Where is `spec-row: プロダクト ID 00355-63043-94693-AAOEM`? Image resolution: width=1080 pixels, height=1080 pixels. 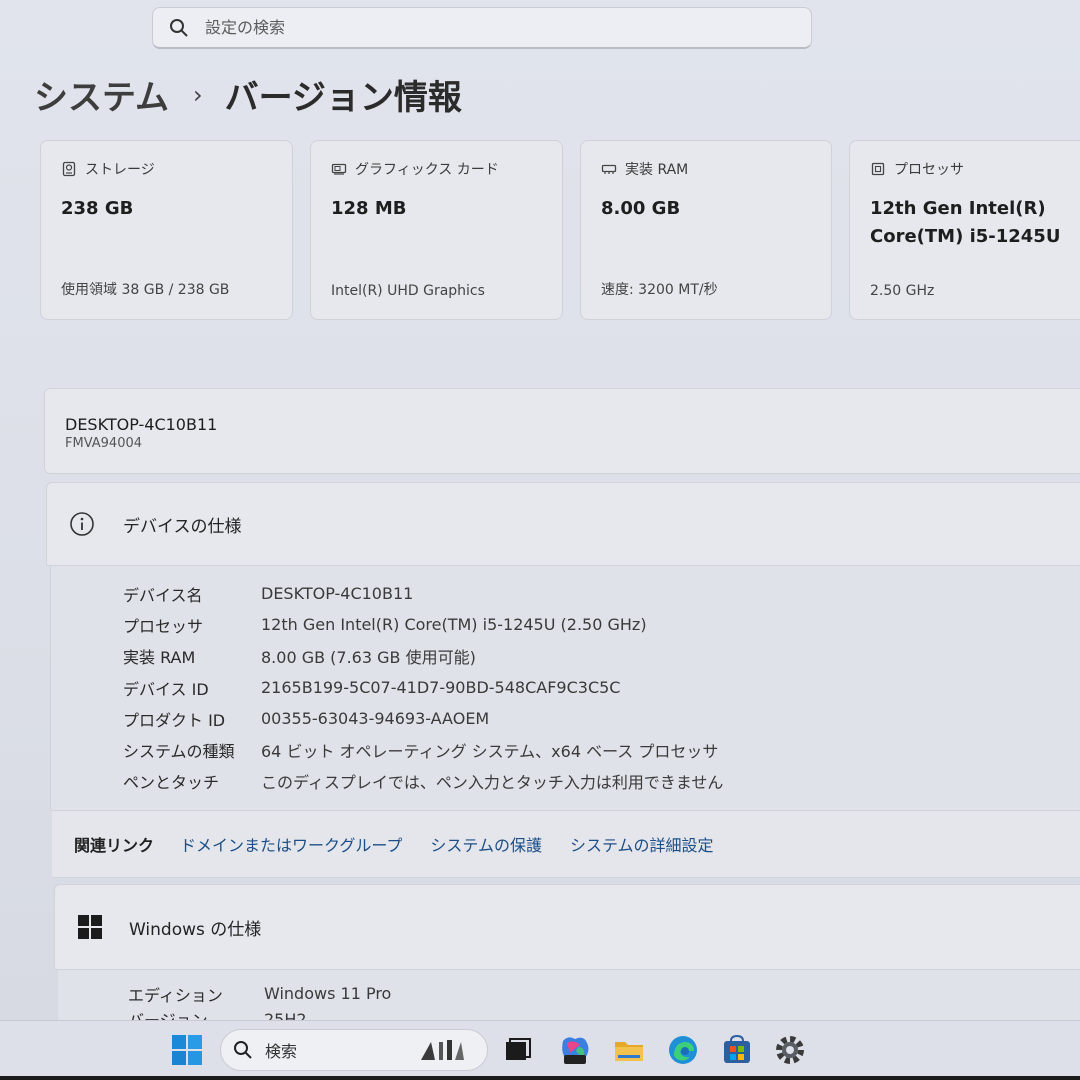 spec-row: プロダクト ID 00355-63043-94693-AAOEM is located at coordinates (601, 718).